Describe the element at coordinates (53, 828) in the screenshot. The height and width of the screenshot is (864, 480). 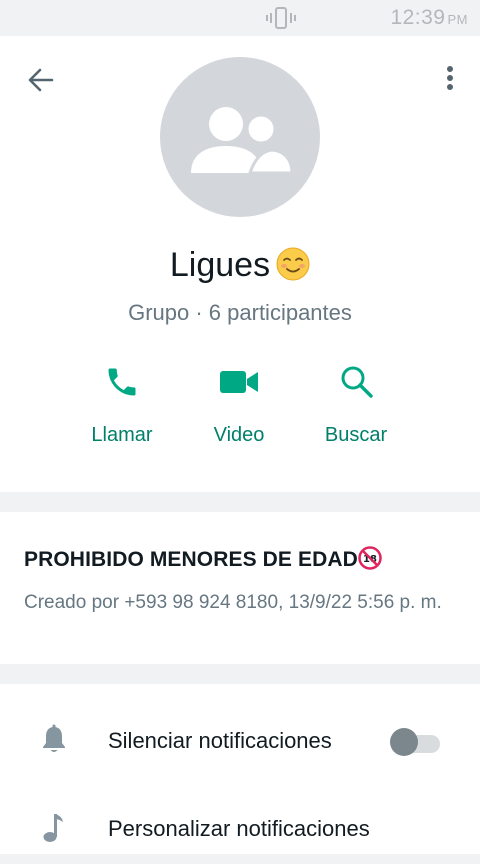
I see `music-note-icon` at that location.